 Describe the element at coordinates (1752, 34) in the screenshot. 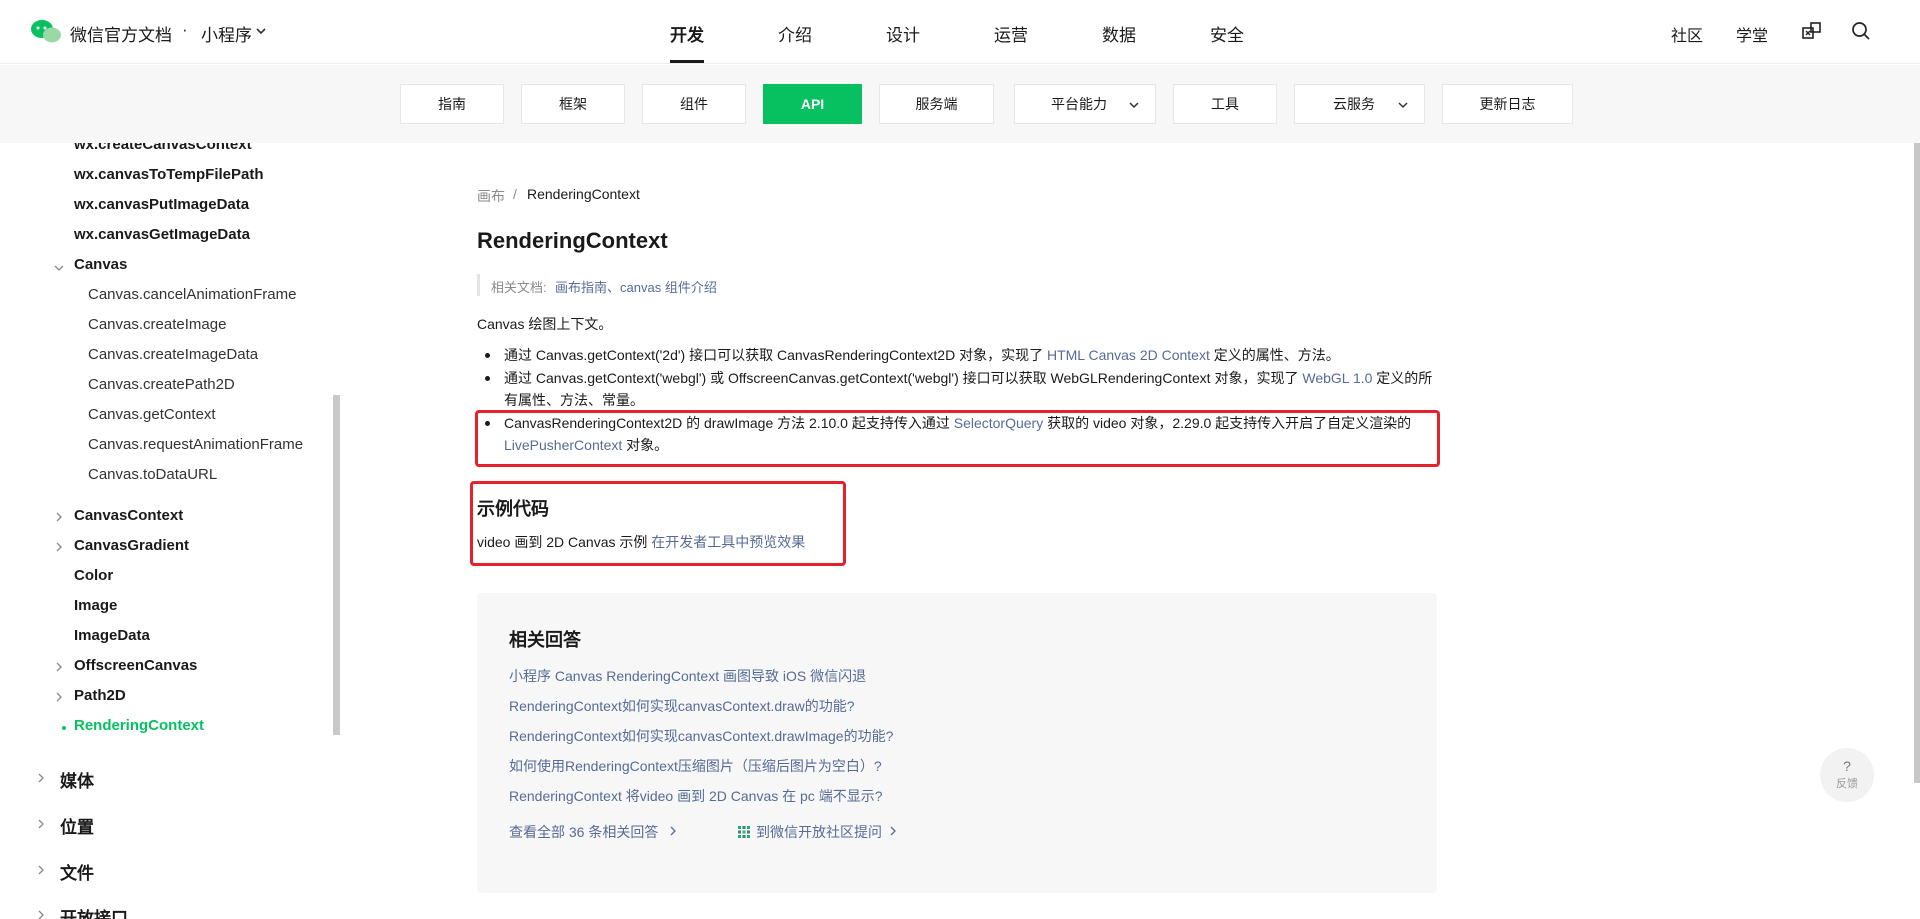

I see `nav-academy: 学堂` at that location.